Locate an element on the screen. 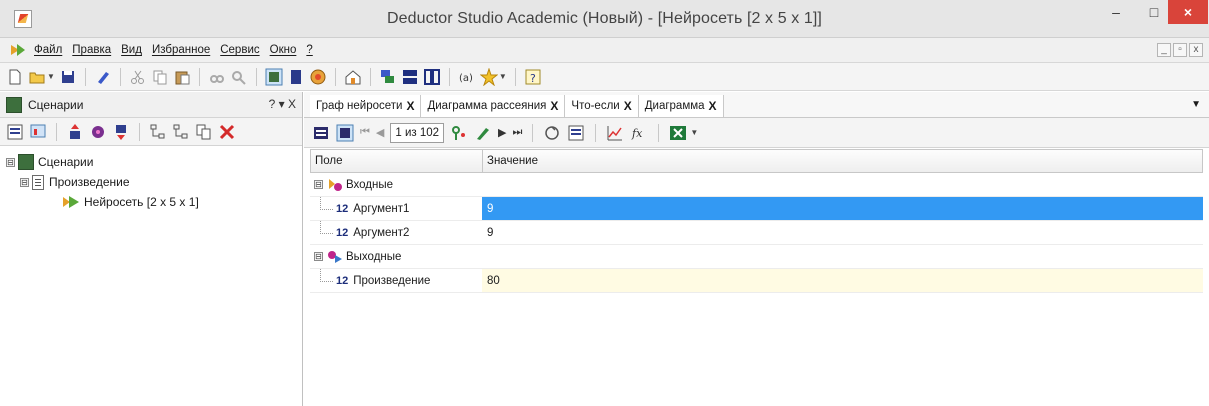 The image size is (1209, 406). scenario-panel-icon is located at coordinates (274, 77).